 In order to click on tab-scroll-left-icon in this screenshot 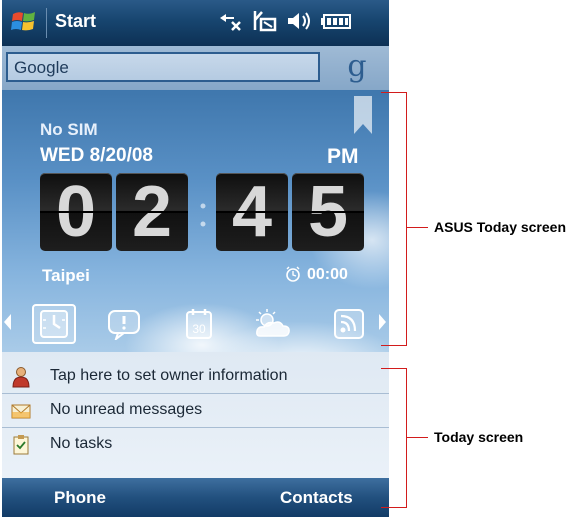, I will do `click(7, 322)`.